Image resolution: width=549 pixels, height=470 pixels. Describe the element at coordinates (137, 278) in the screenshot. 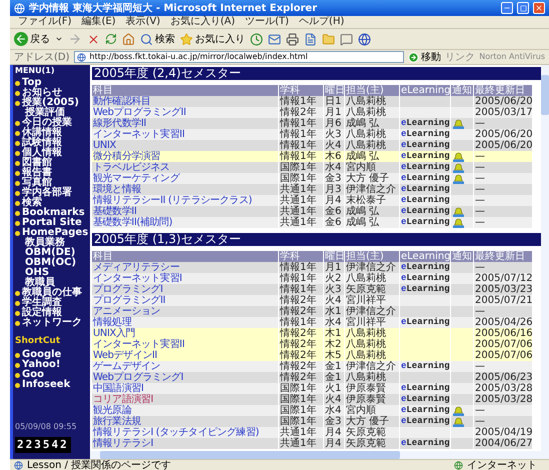

I see `course-link: インターネット実習I` at that location.